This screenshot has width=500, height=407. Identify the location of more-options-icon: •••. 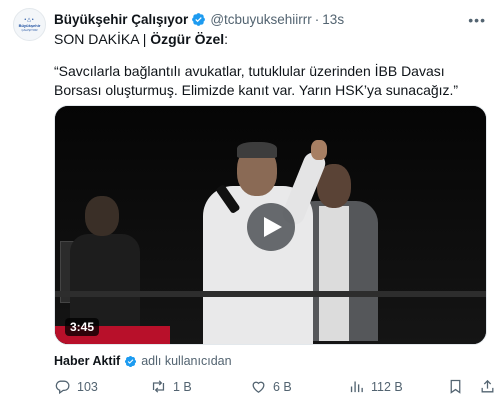
(477, 20).